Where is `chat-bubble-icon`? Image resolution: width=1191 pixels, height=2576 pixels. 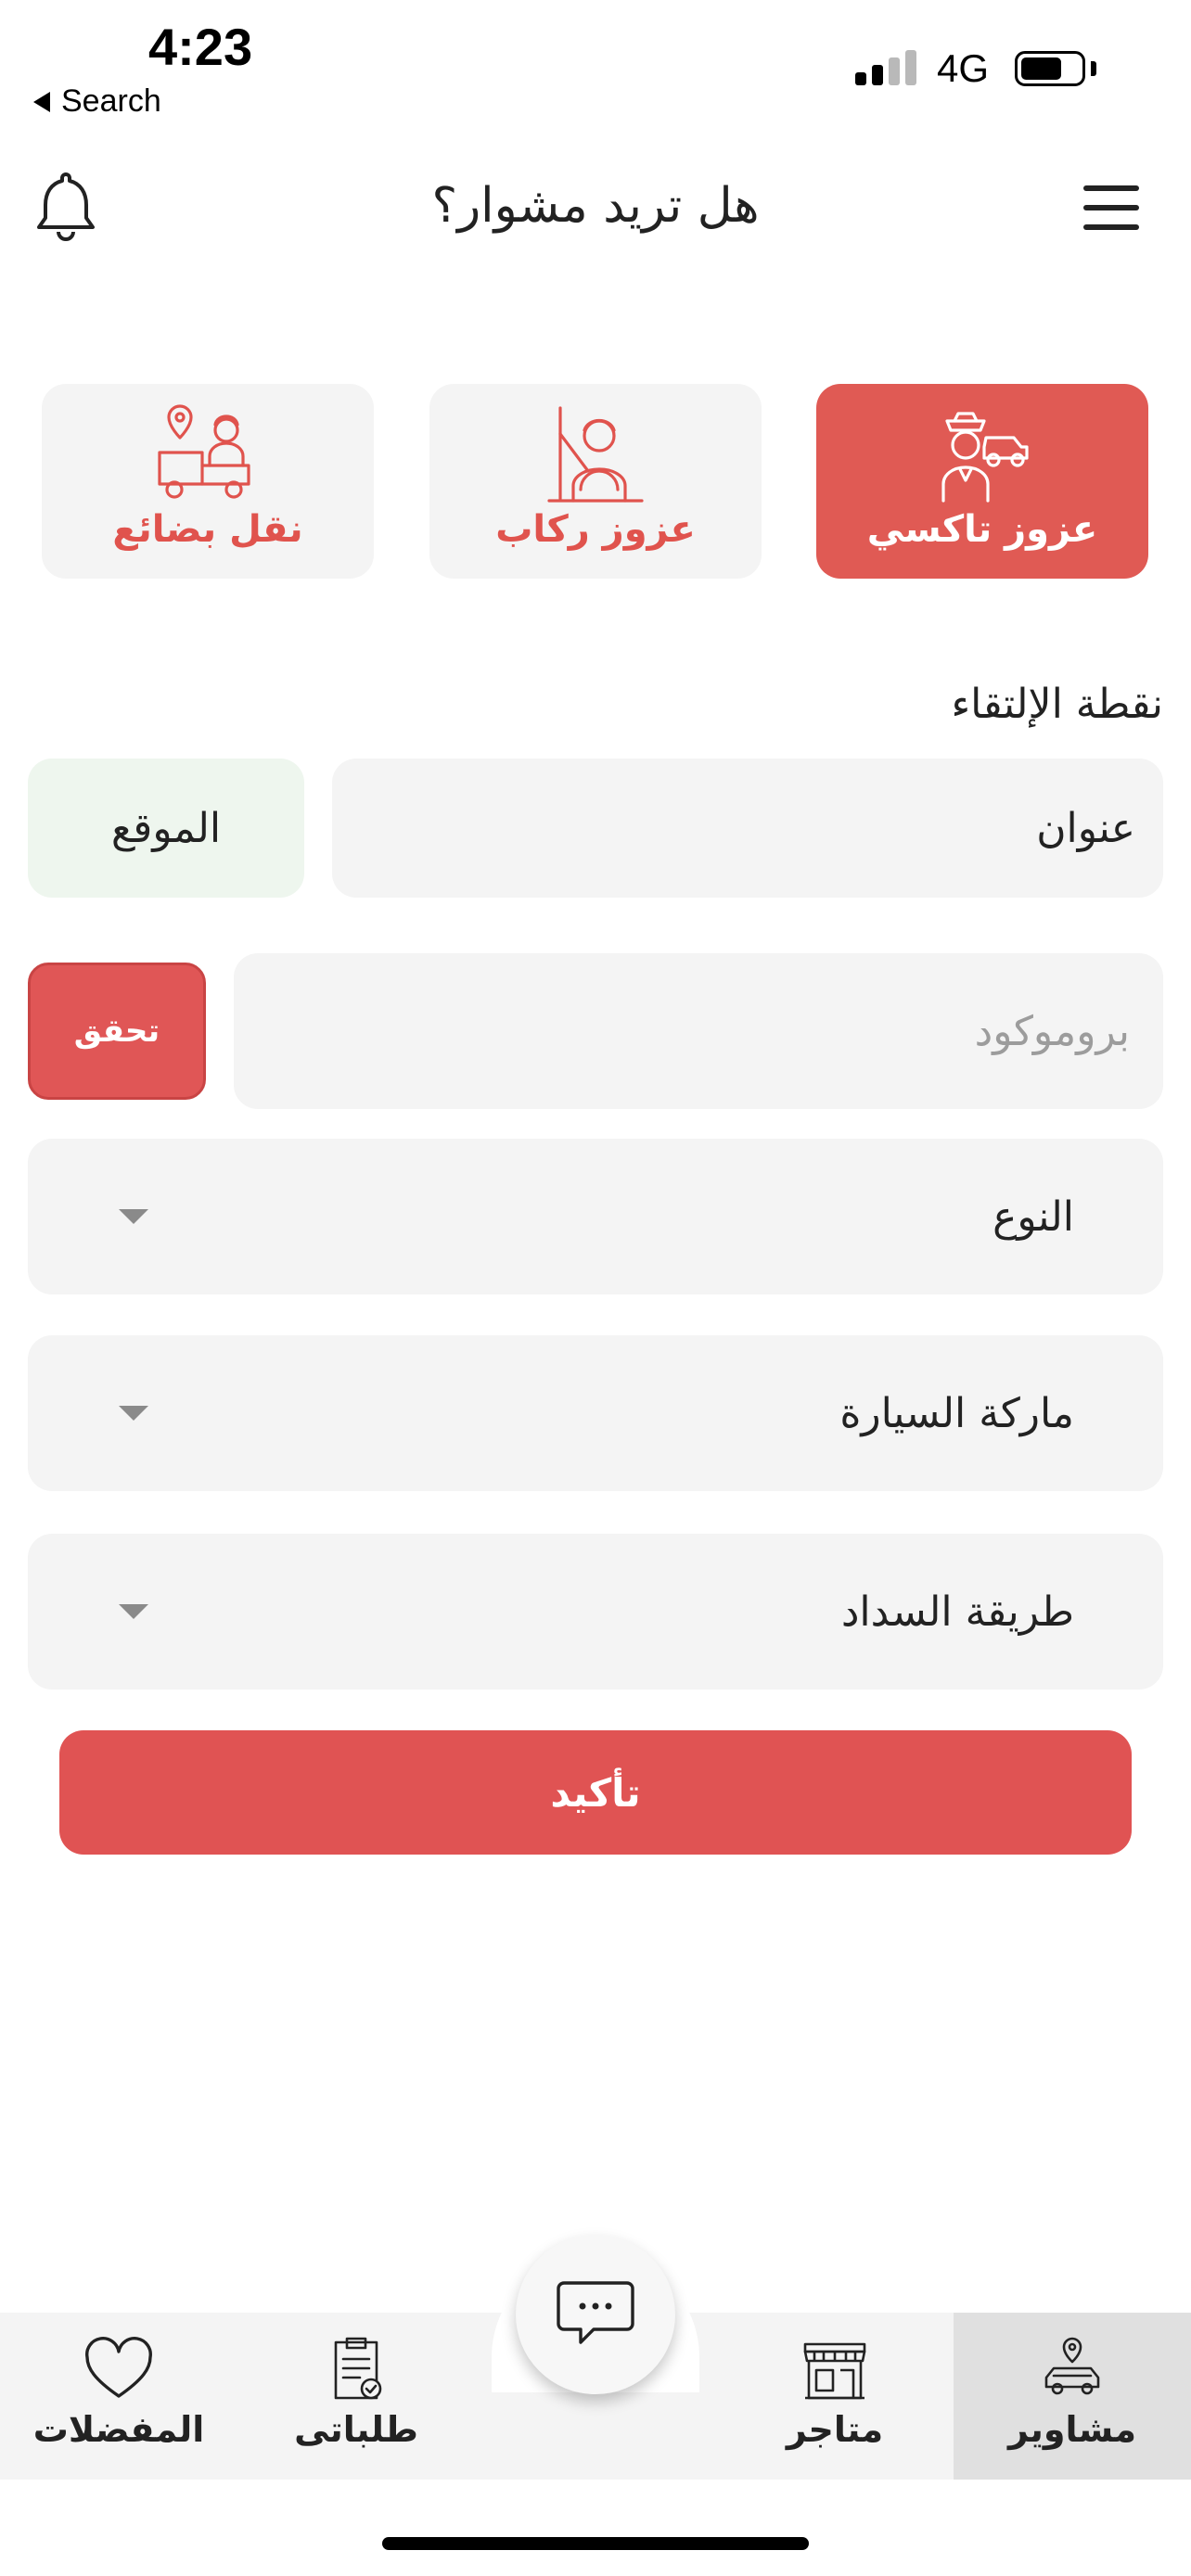 chat-bubble-icon is located at coordinates (595, 2312).